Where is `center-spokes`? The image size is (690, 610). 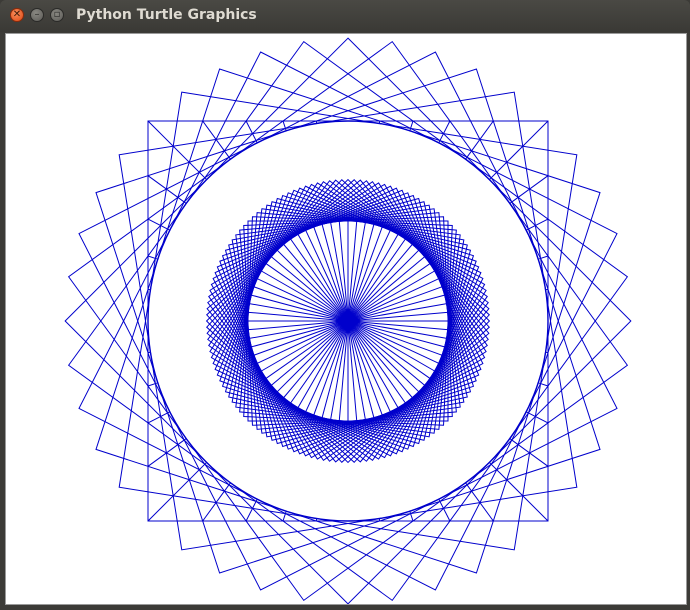 center-spokes is located at coordinates (348, 321).